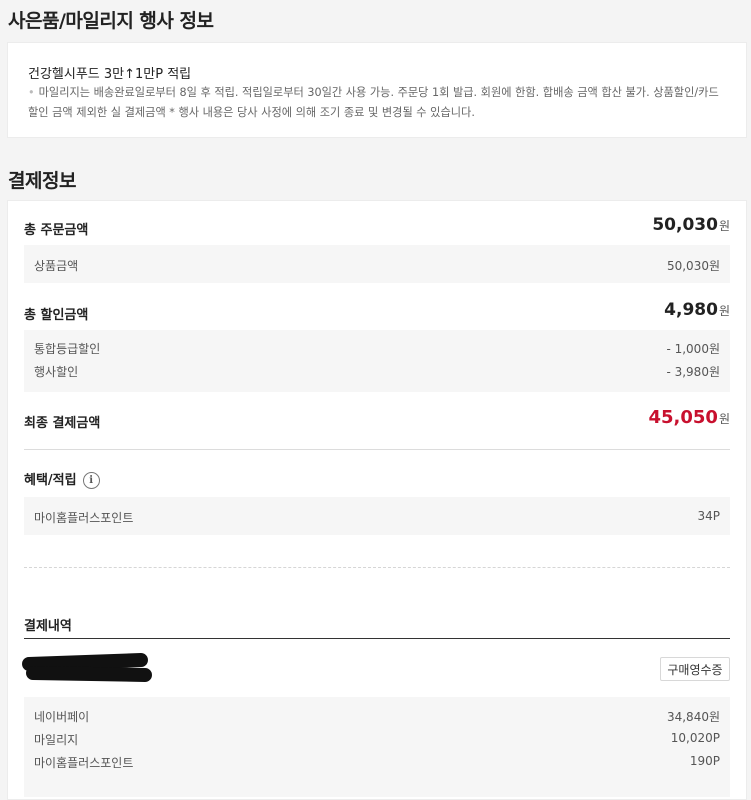 The height and width of the screenshot is (800, 751). I want to click on product-amount-label: 상품금액, so click(56, 266).